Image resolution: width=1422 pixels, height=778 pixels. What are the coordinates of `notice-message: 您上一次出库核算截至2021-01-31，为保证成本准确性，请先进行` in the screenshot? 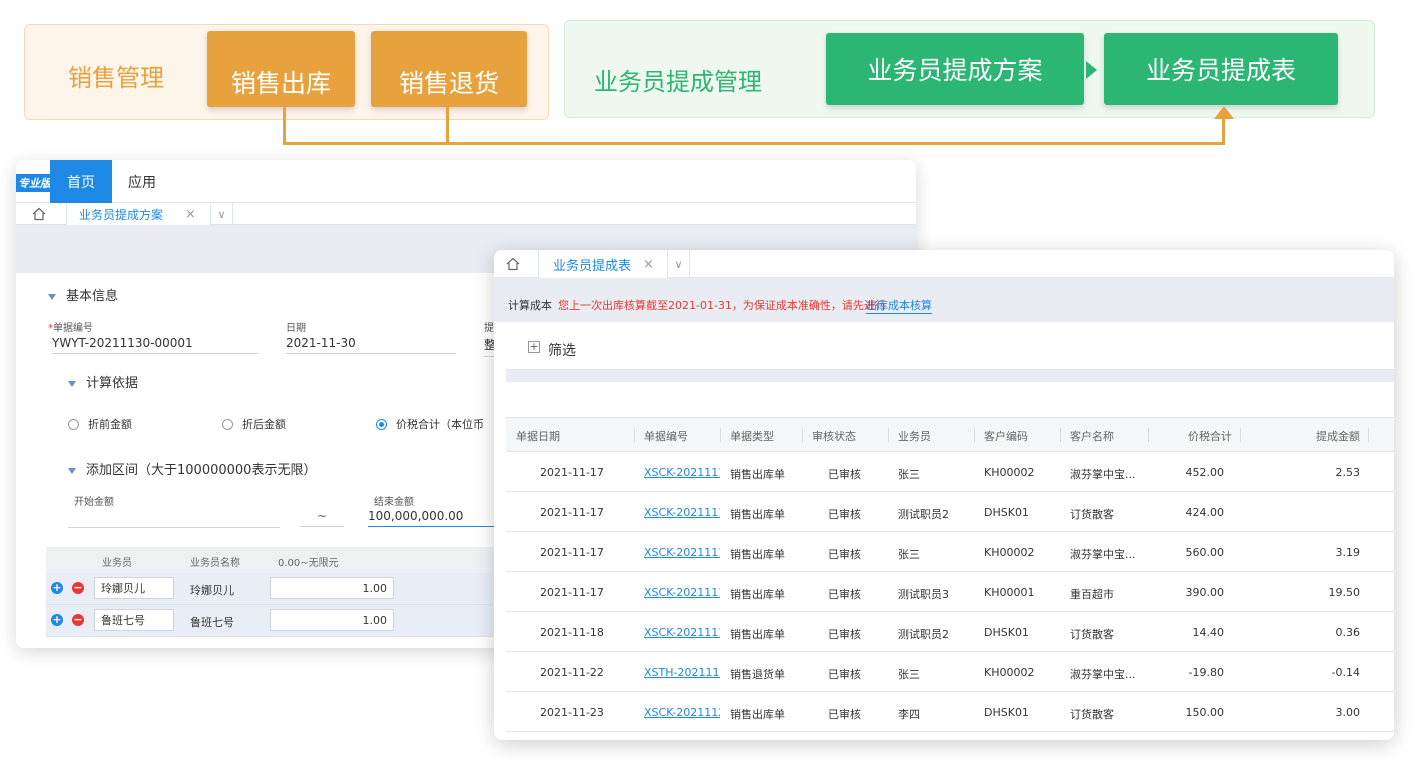 It's located at (722, 305).